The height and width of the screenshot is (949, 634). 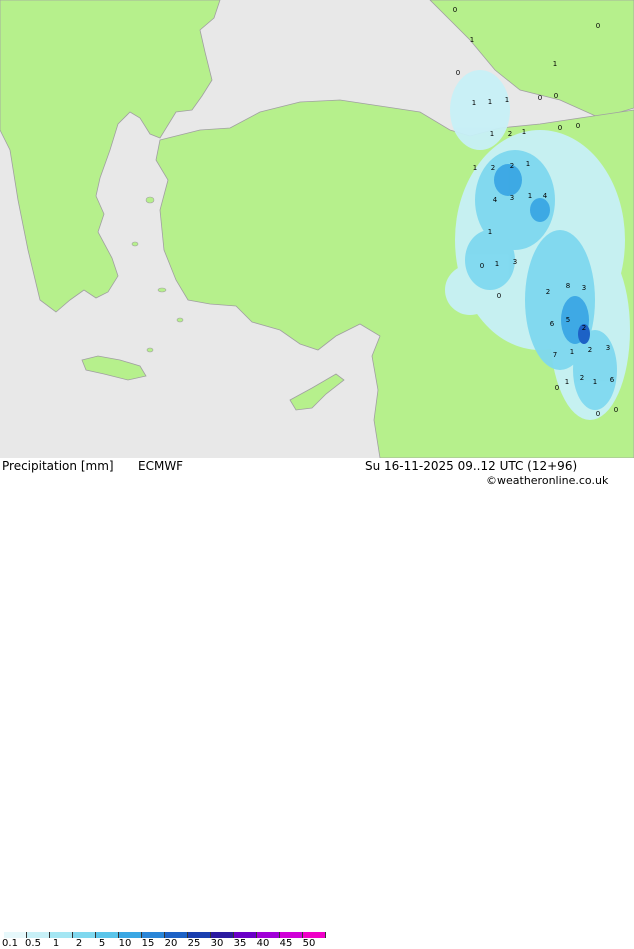 I want to click on legend-tick: 15, so click(x=148, y=943).